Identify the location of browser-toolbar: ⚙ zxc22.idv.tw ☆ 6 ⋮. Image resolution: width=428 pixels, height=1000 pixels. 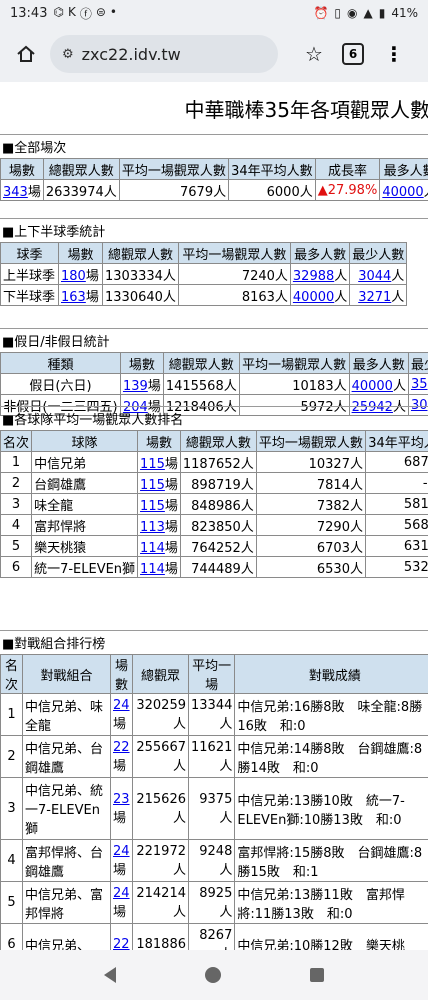
(214, 54).